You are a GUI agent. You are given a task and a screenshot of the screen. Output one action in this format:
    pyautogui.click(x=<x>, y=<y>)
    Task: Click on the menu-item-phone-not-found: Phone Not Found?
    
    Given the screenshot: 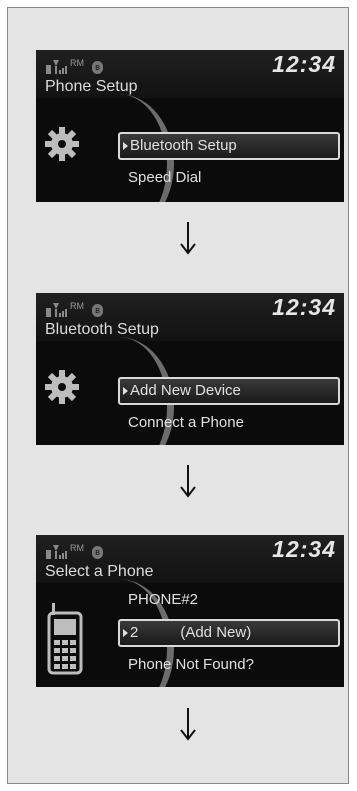 What is the action you would take?
    pyautogui.click(x=191, y=664)
    